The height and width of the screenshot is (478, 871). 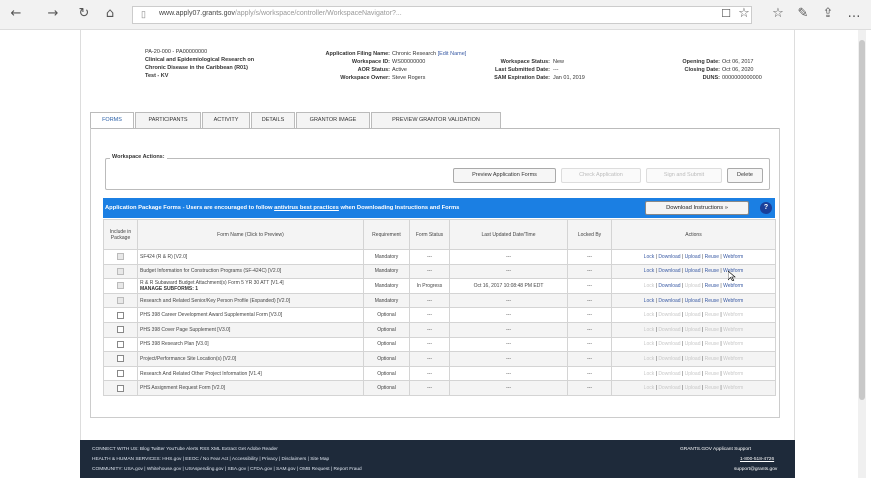 I want to click on favorite-star-icon: ☆, so click(x=744, y=14).